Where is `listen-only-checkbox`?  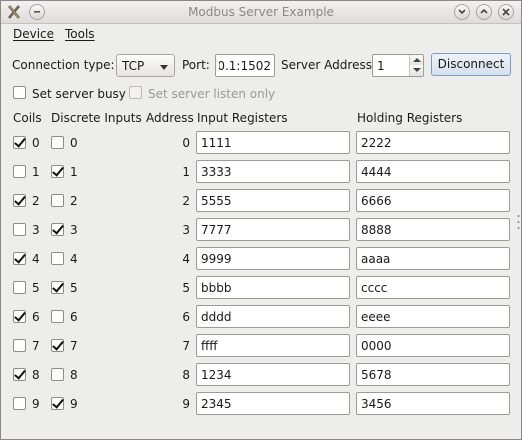
listen-only-checkbox is located at coordinates (135, 92).